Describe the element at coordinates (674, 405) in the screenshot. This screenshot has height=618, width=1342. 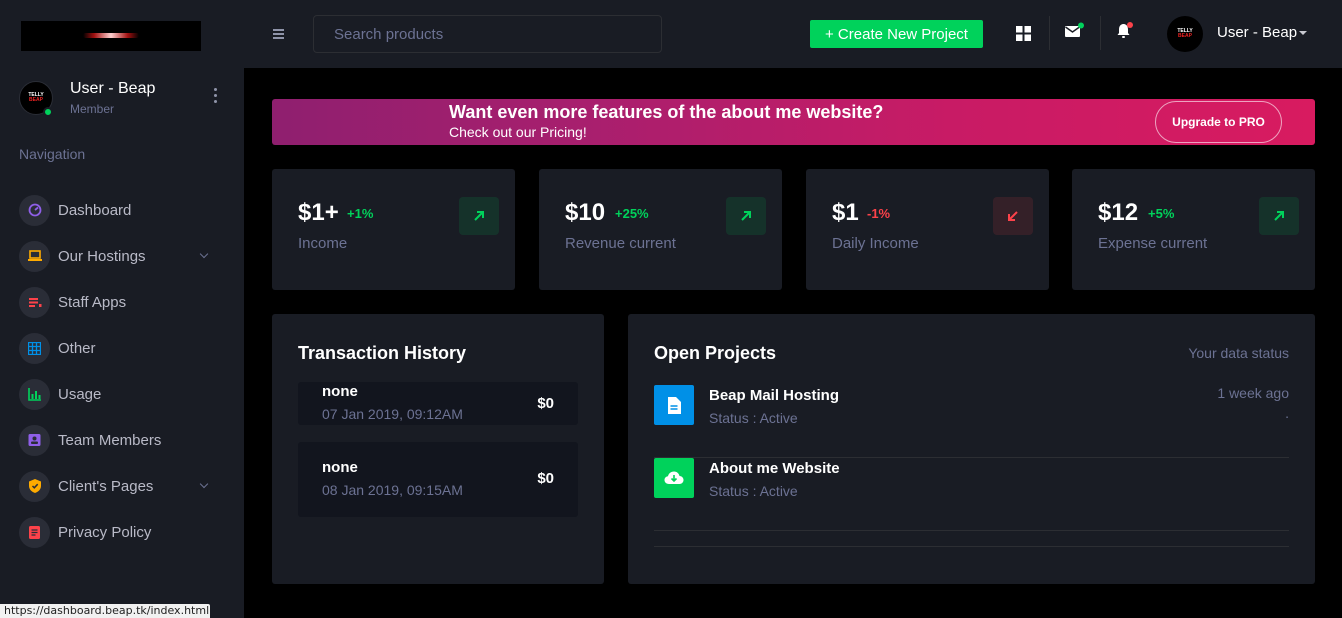
I see `file-icon` at that location.